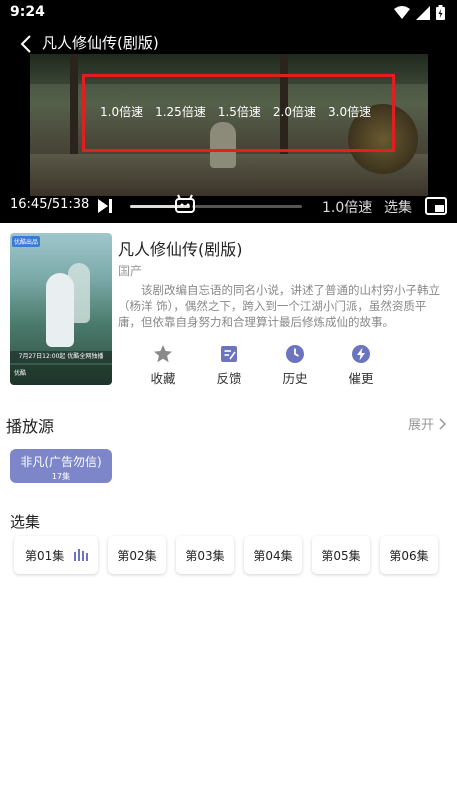 The image size is (457, 812). I want to click on speed-button: 1.0倍速, so click(347, 207).